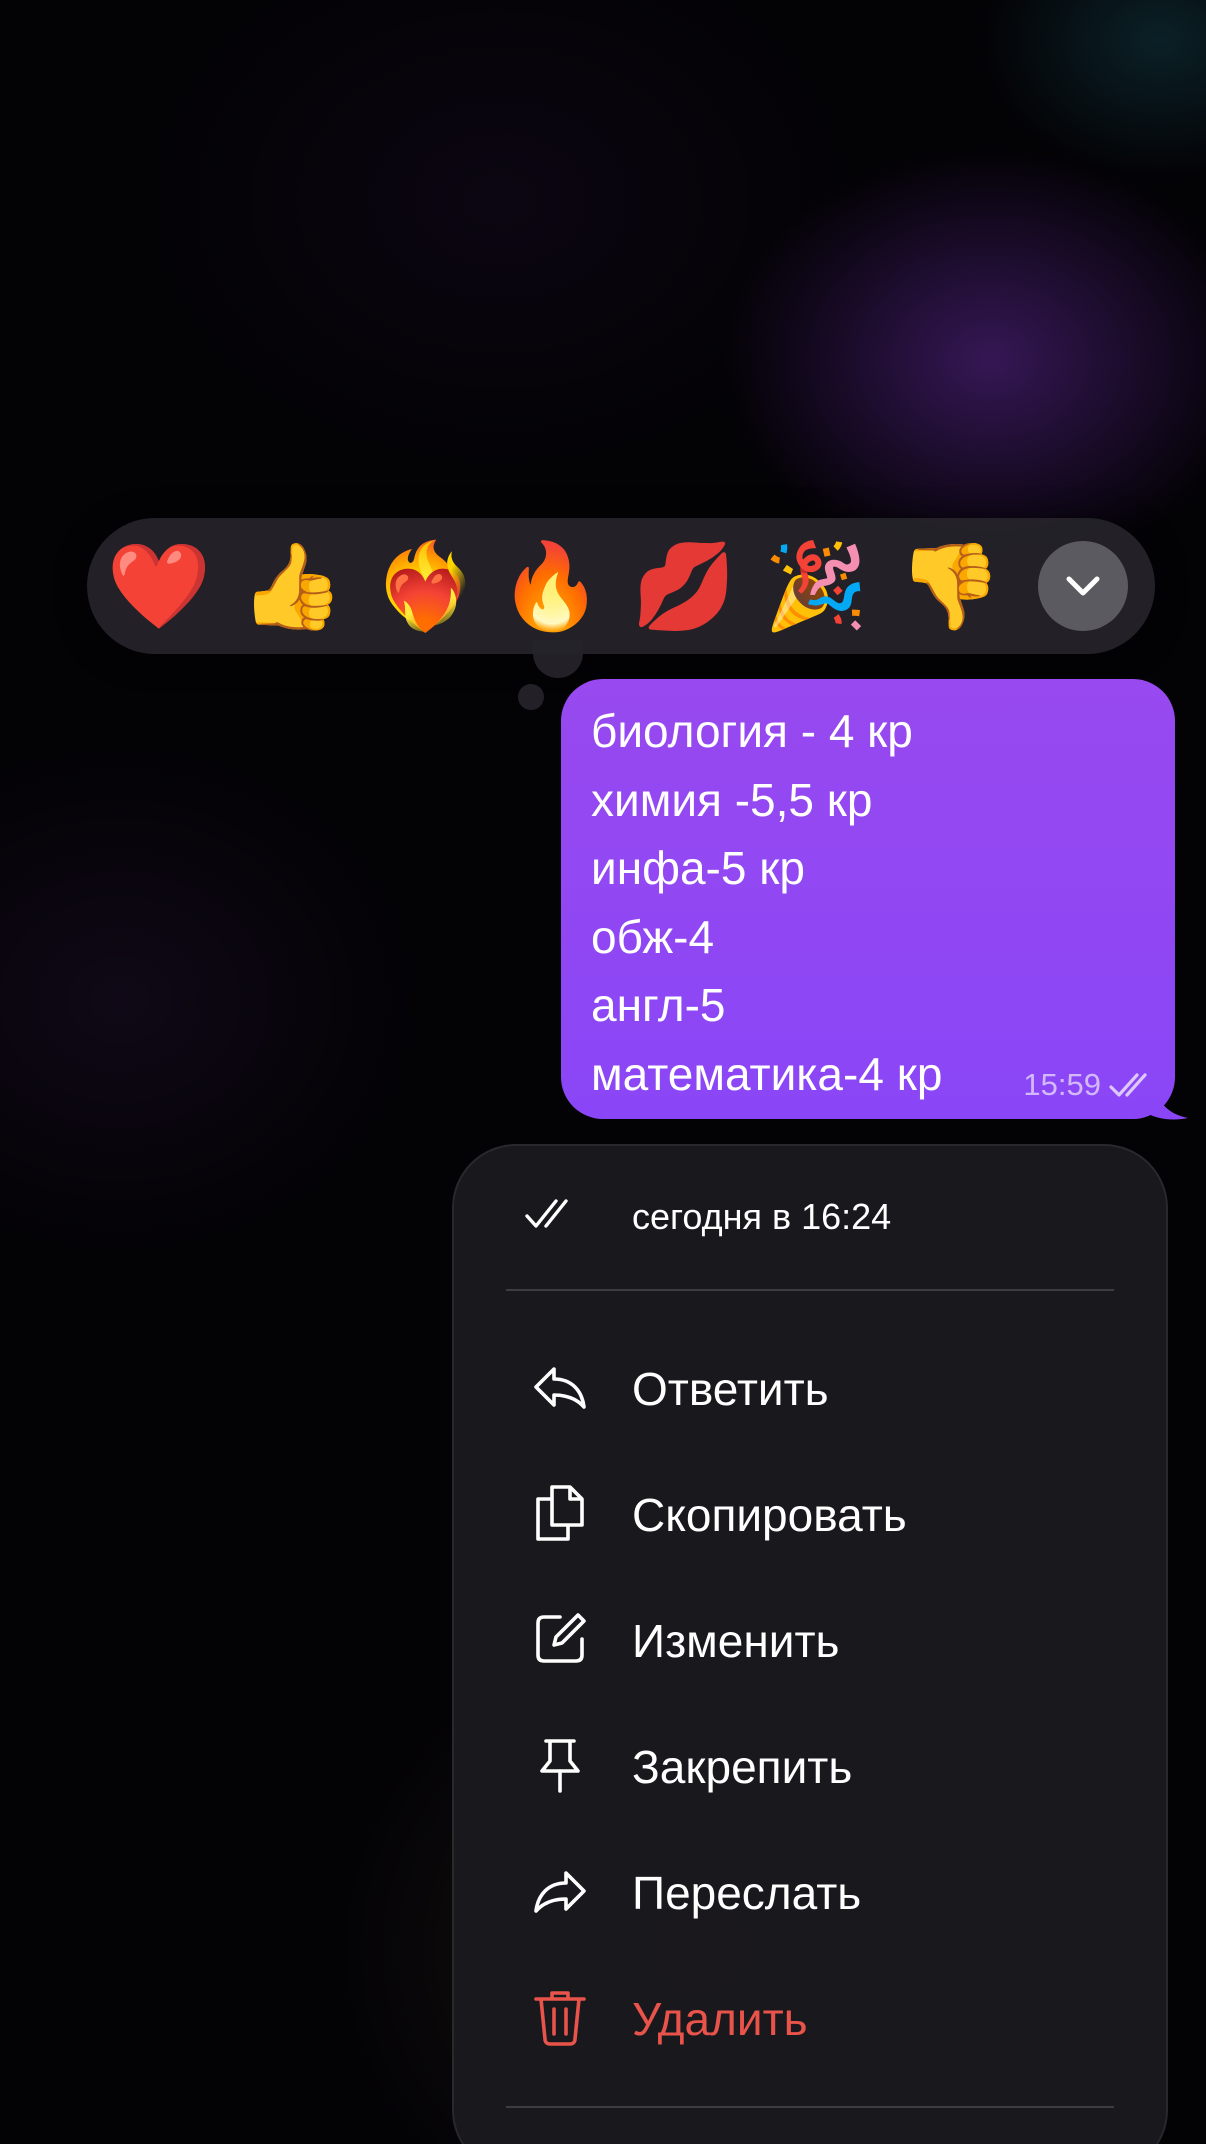 The image size is (1206, 2144). What do you see at coordinates (730, 1389) in the screenshot?
I see `menu-item-label: Ответить` at bounding box center [730, 1389].